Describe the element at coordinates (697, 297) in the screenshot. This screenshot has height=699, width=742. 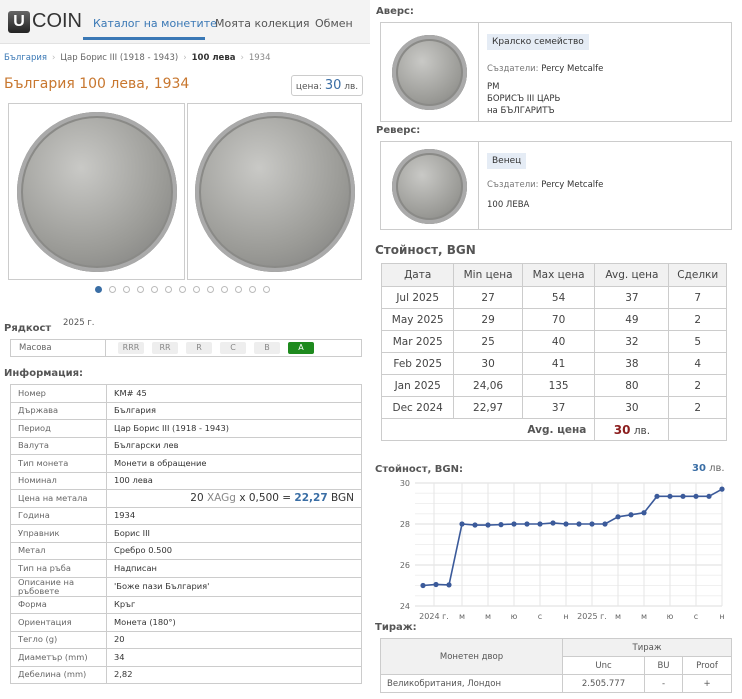
I see `price-cell: 7` at that location.